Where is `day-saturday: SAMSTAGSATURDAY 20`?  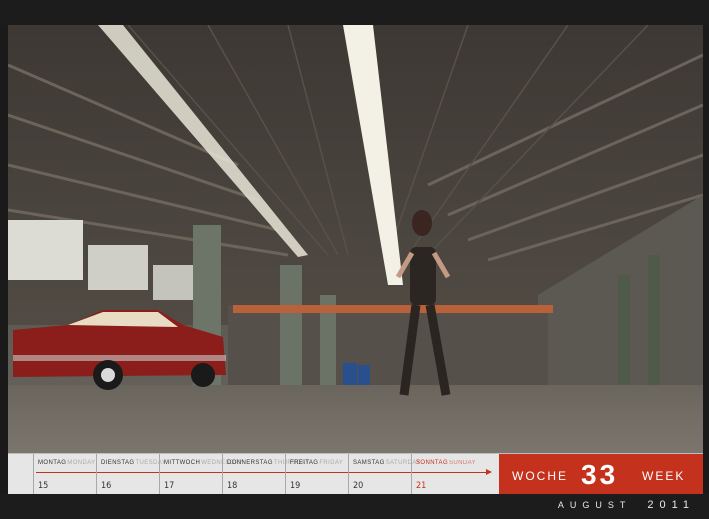 day-saturday: SAMSTAGSATURDAY 20 is located at coordinates (384, 474).